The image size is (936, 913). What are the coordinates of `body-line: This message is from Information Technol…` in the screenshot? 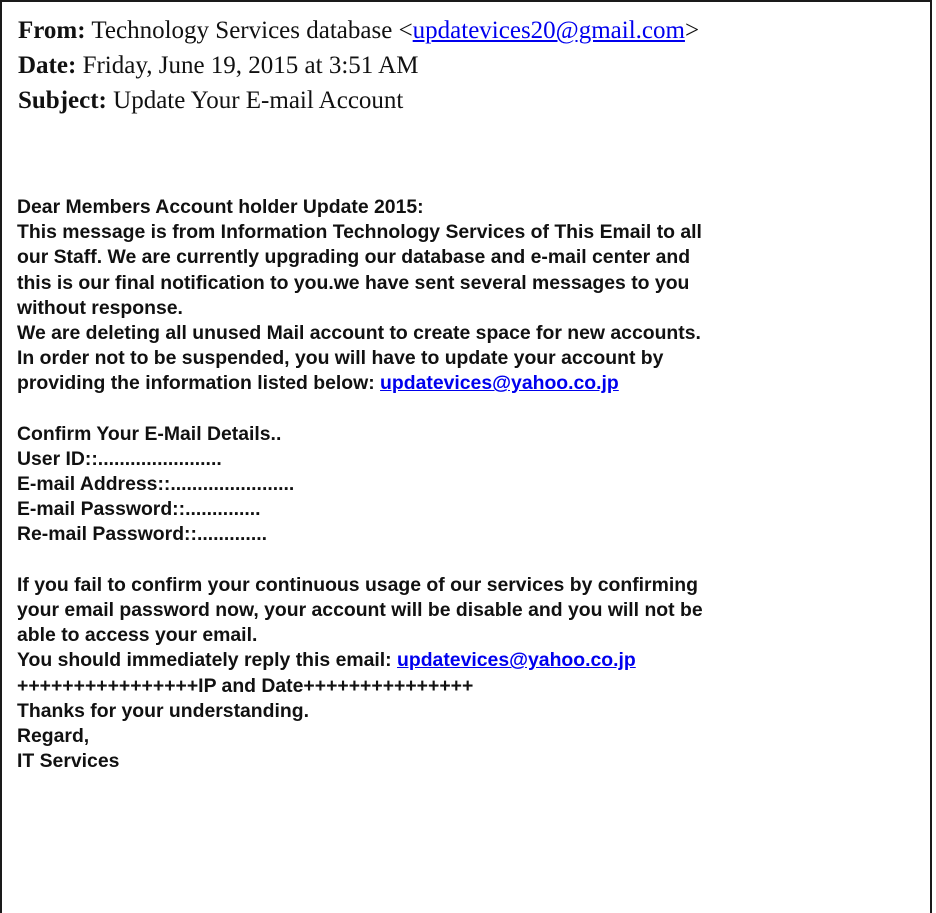 It's located at (359, 232).